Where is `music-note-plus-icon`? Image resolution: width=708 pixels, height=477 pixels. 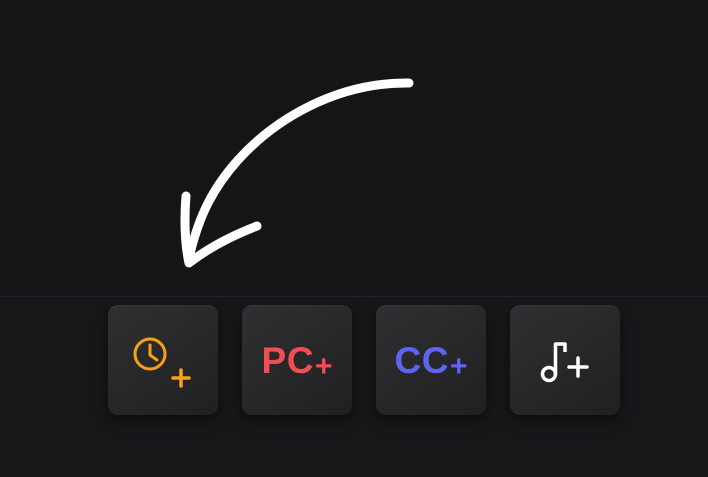 music-note-plus-icon is located at coordinates (564, 362).